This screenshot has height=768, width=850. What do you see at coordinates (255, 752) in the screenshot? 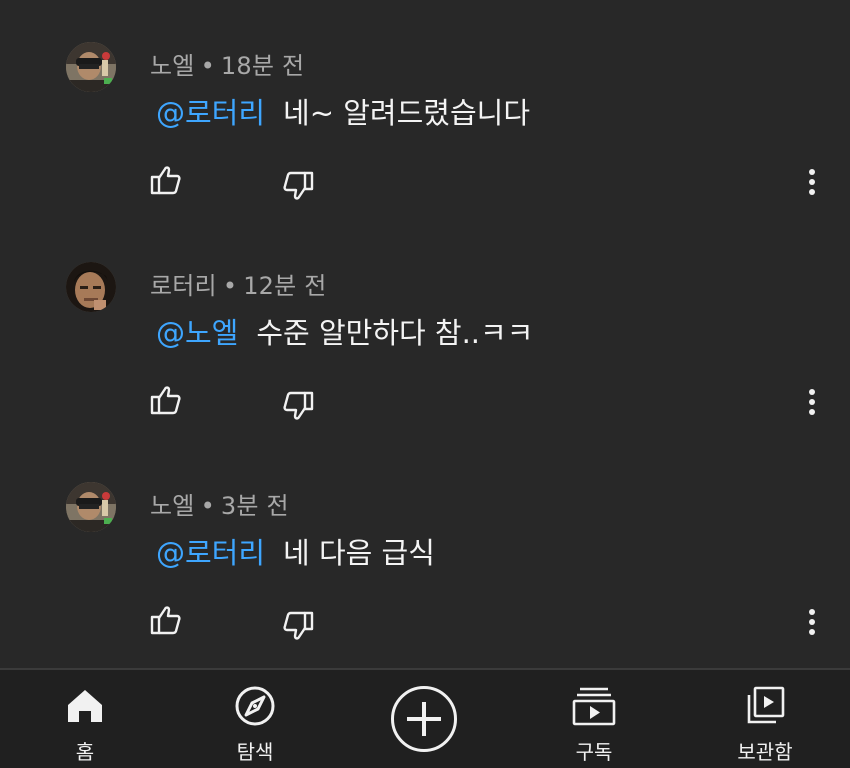
I see `nav-explore-label: 탐색` at bounding box center [255, 752].